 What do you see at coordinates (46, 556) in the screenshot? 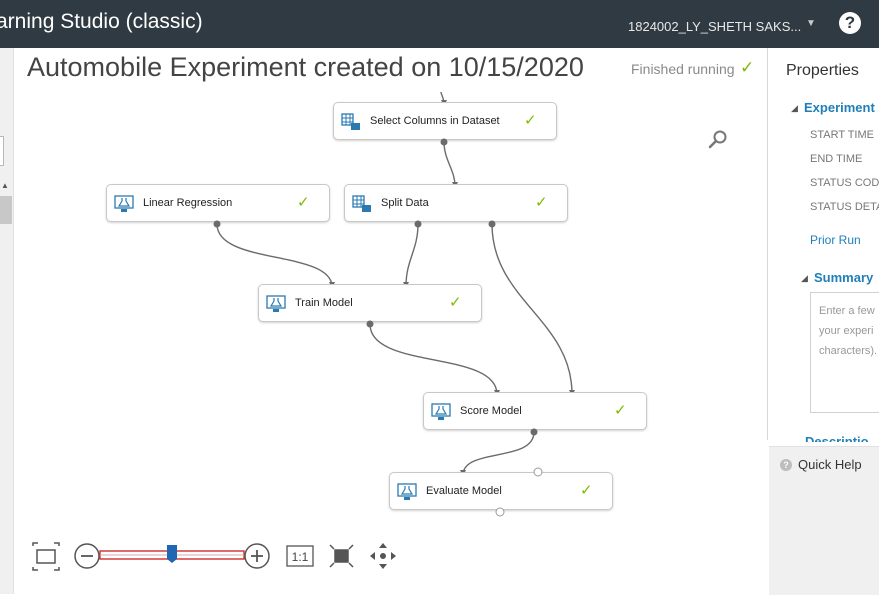
I see `fit-to-screen-icon` at bounding box center [46, 556].